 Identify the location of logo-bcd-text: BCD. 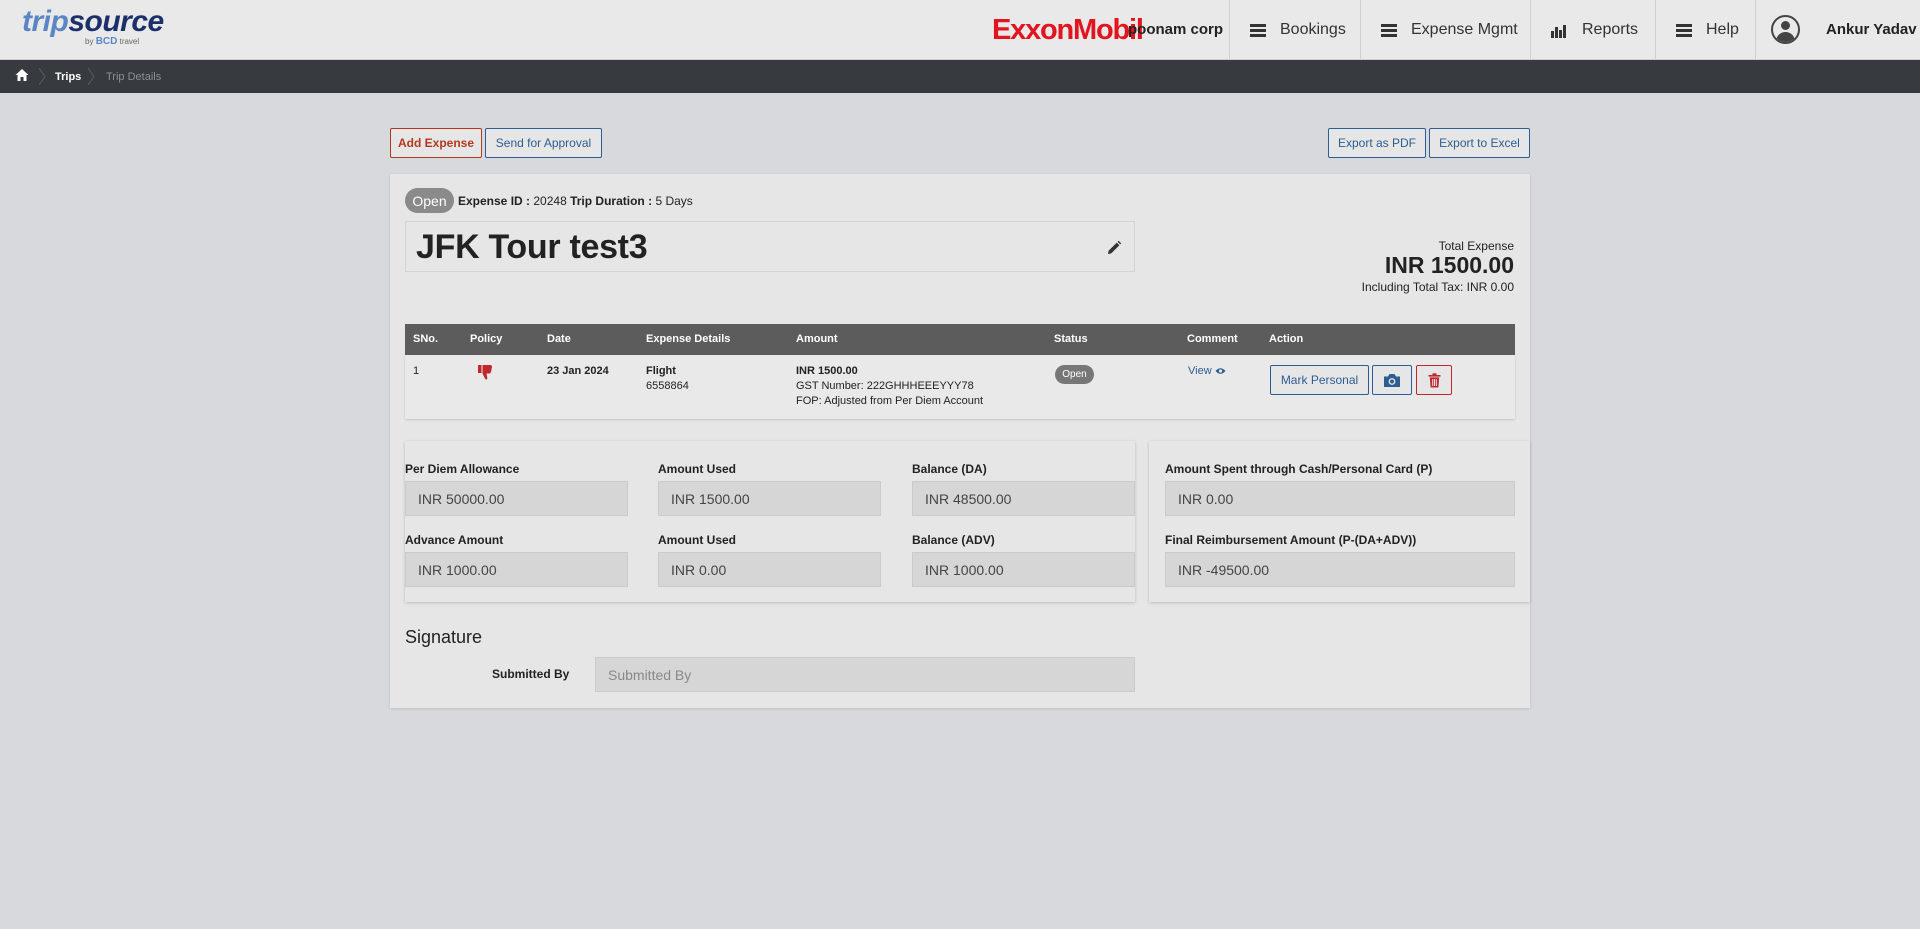
(106, 41).